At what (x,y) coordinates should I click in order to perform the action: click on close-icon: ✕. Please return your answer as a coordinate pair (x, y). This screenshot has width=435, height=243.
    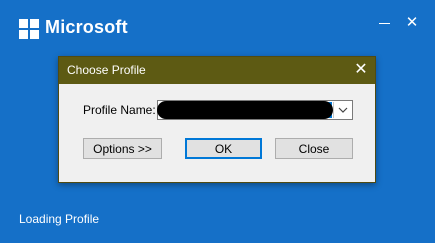
    Looking at the image, I should click on (412, 23).